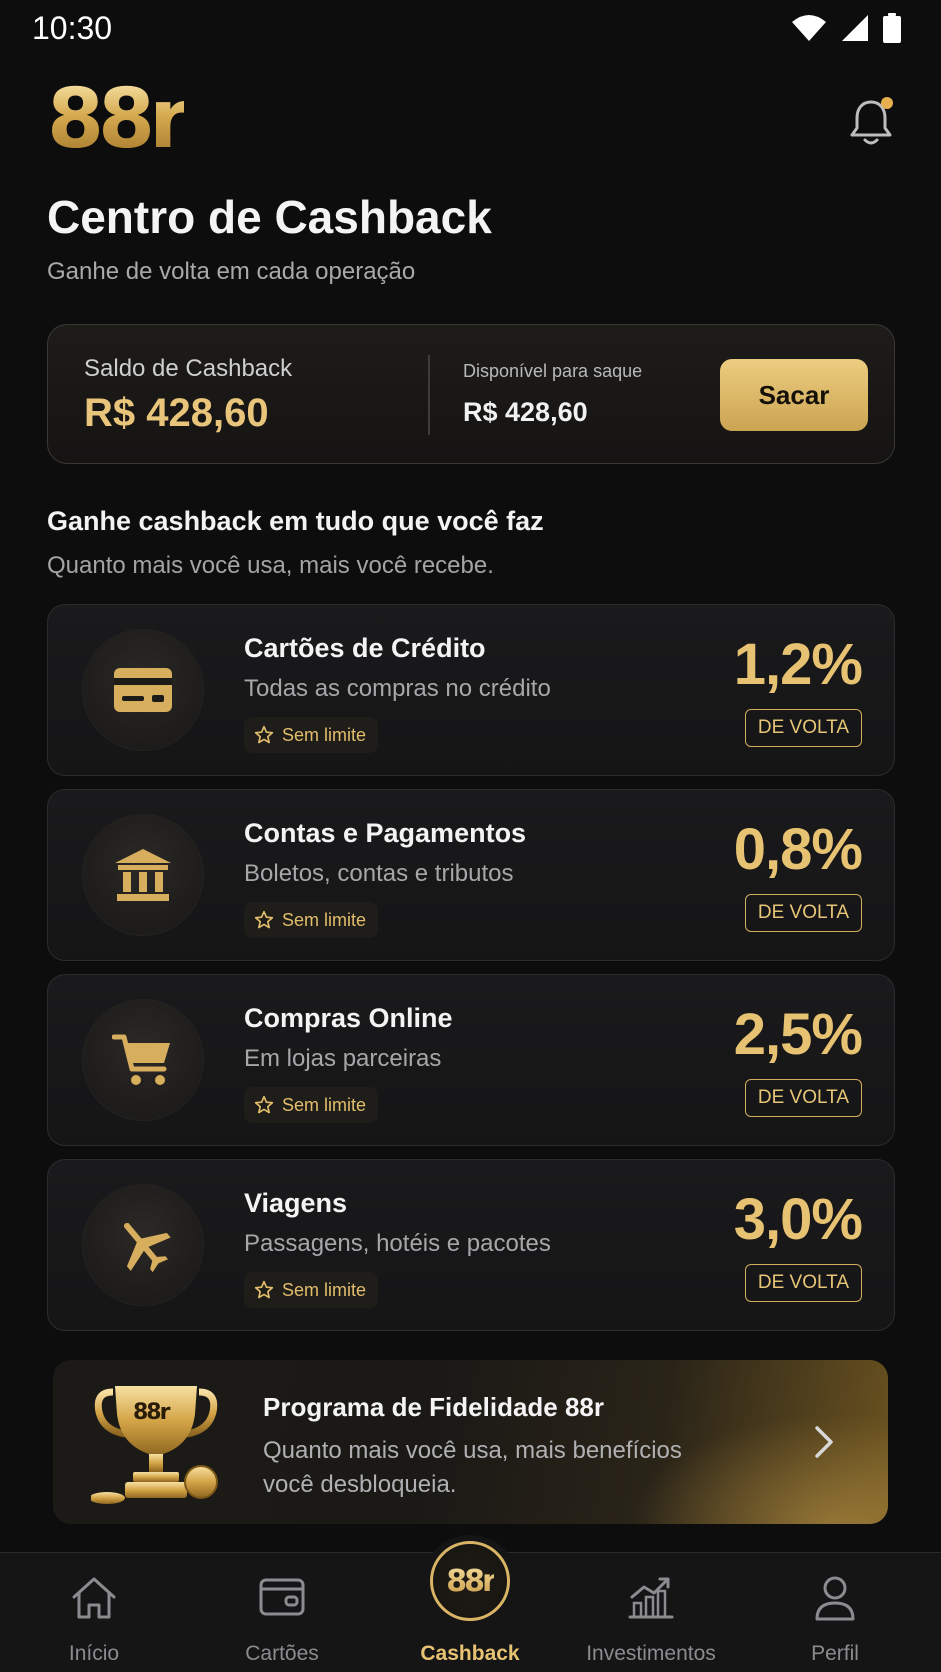  I want to click on cashback-rate: 1,2%, so click(798, 664).